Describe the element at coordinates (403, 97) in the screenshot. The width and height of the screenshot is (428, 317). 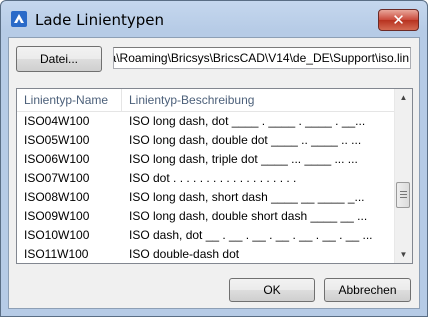
I see `scroll-up-arrow-icon: ▲` at that location.